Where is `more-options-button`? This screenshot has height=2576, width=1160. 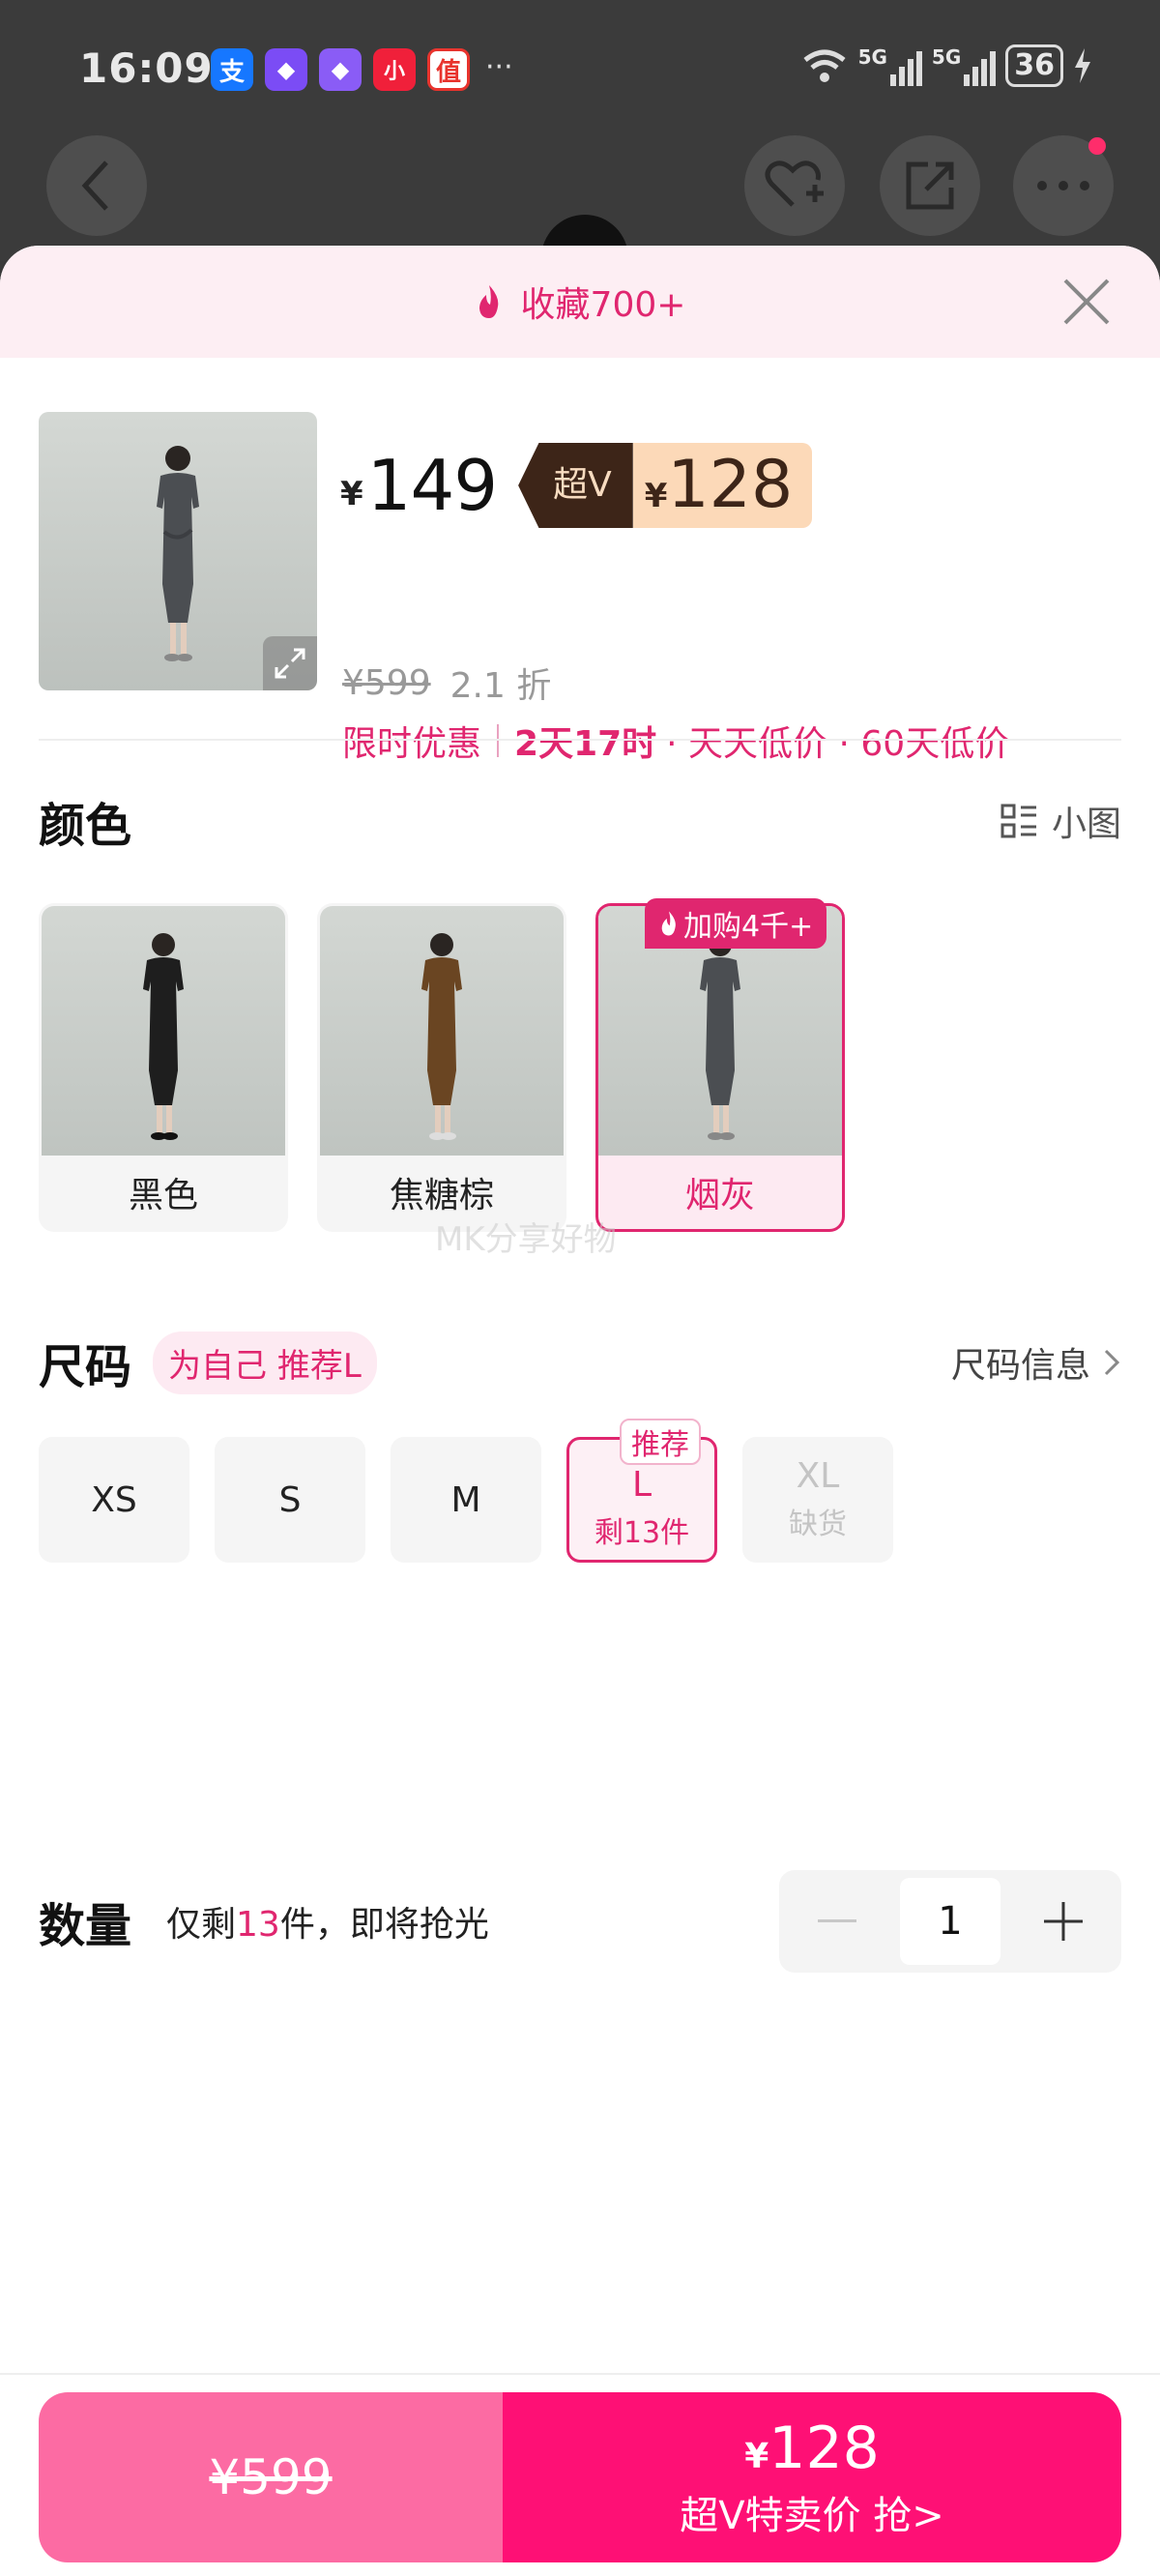 more-options-button is located at coordinates (1063, 185).